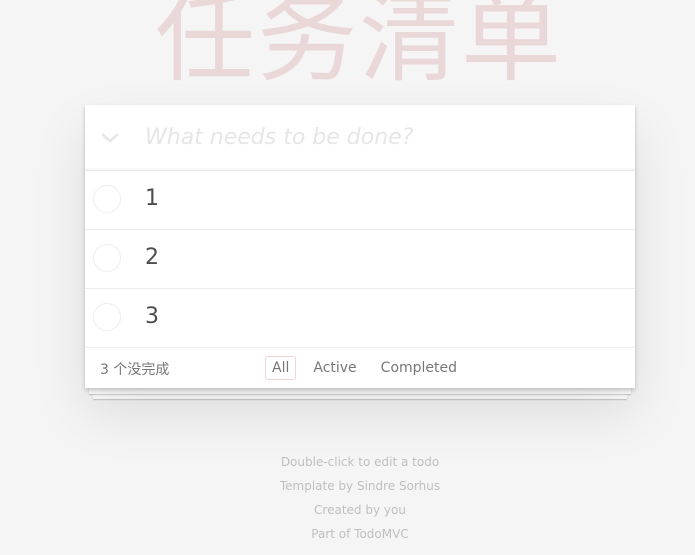  Describe the element at coordinates (419, 368) in the screenshot. I see `filter-completed: Completed` at that location.